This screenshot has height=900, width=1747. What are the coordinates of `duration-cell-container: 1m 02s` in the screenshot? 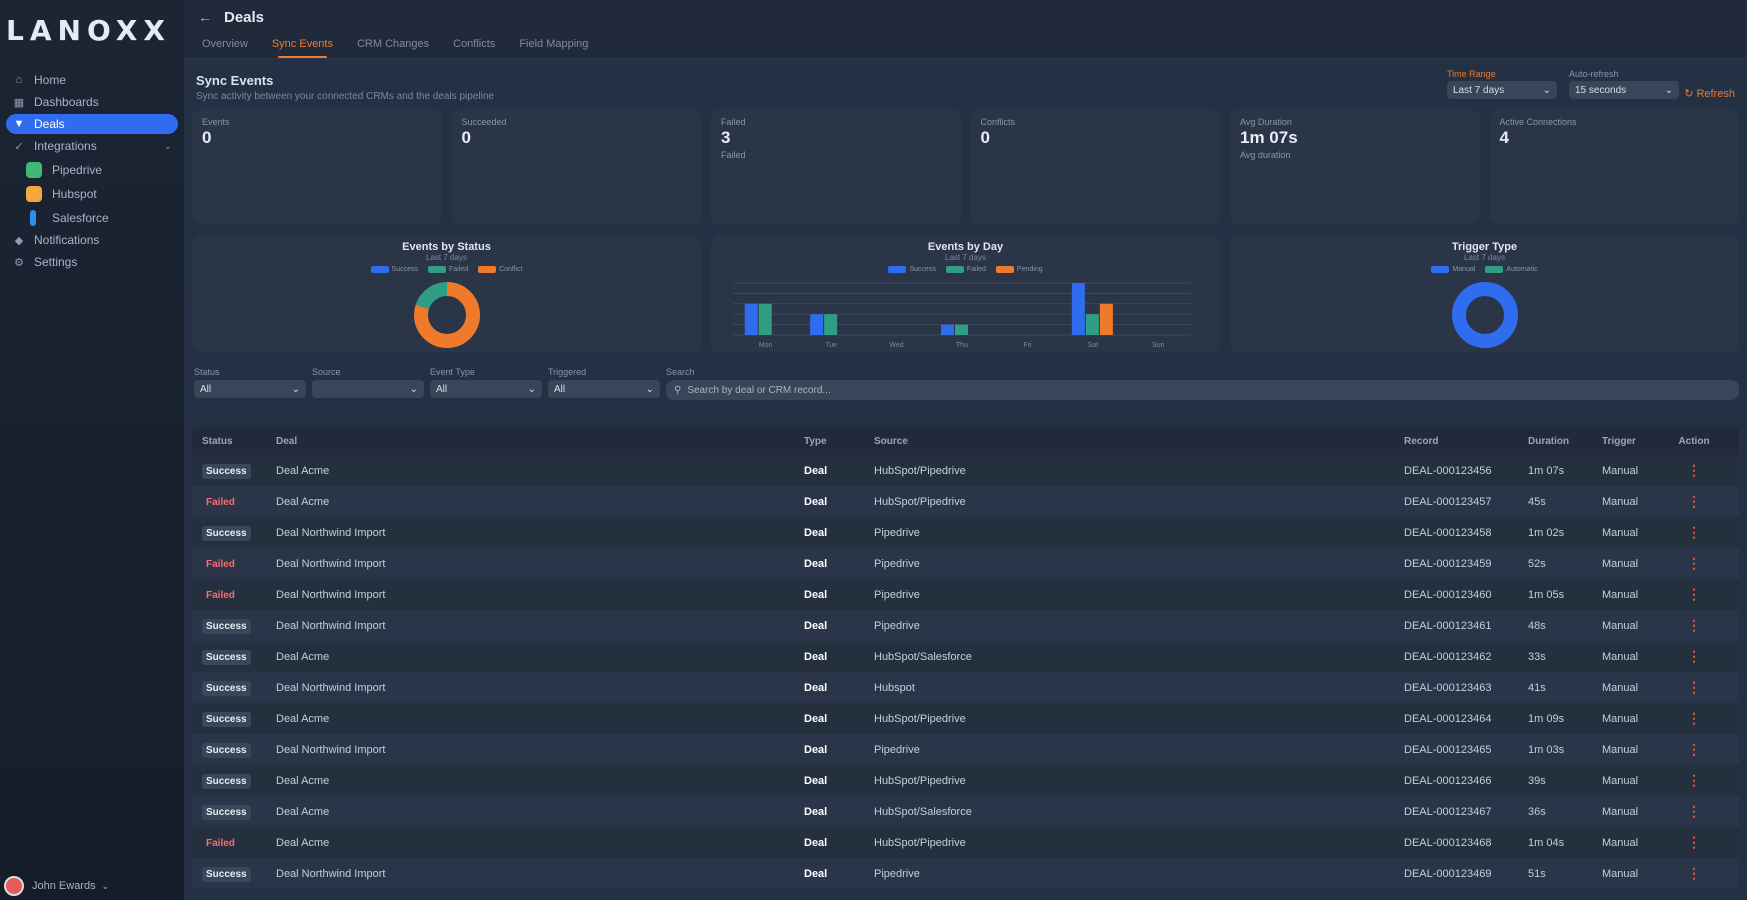 It's located at (1565, 533).